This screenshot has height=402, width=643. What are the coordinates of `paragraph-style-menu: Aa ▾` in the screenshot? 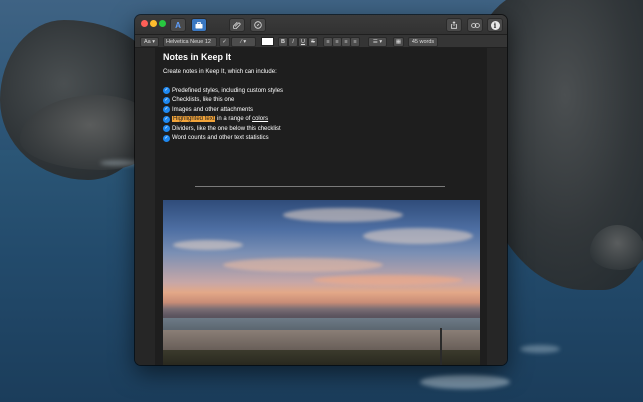 It's located at (149, 42).